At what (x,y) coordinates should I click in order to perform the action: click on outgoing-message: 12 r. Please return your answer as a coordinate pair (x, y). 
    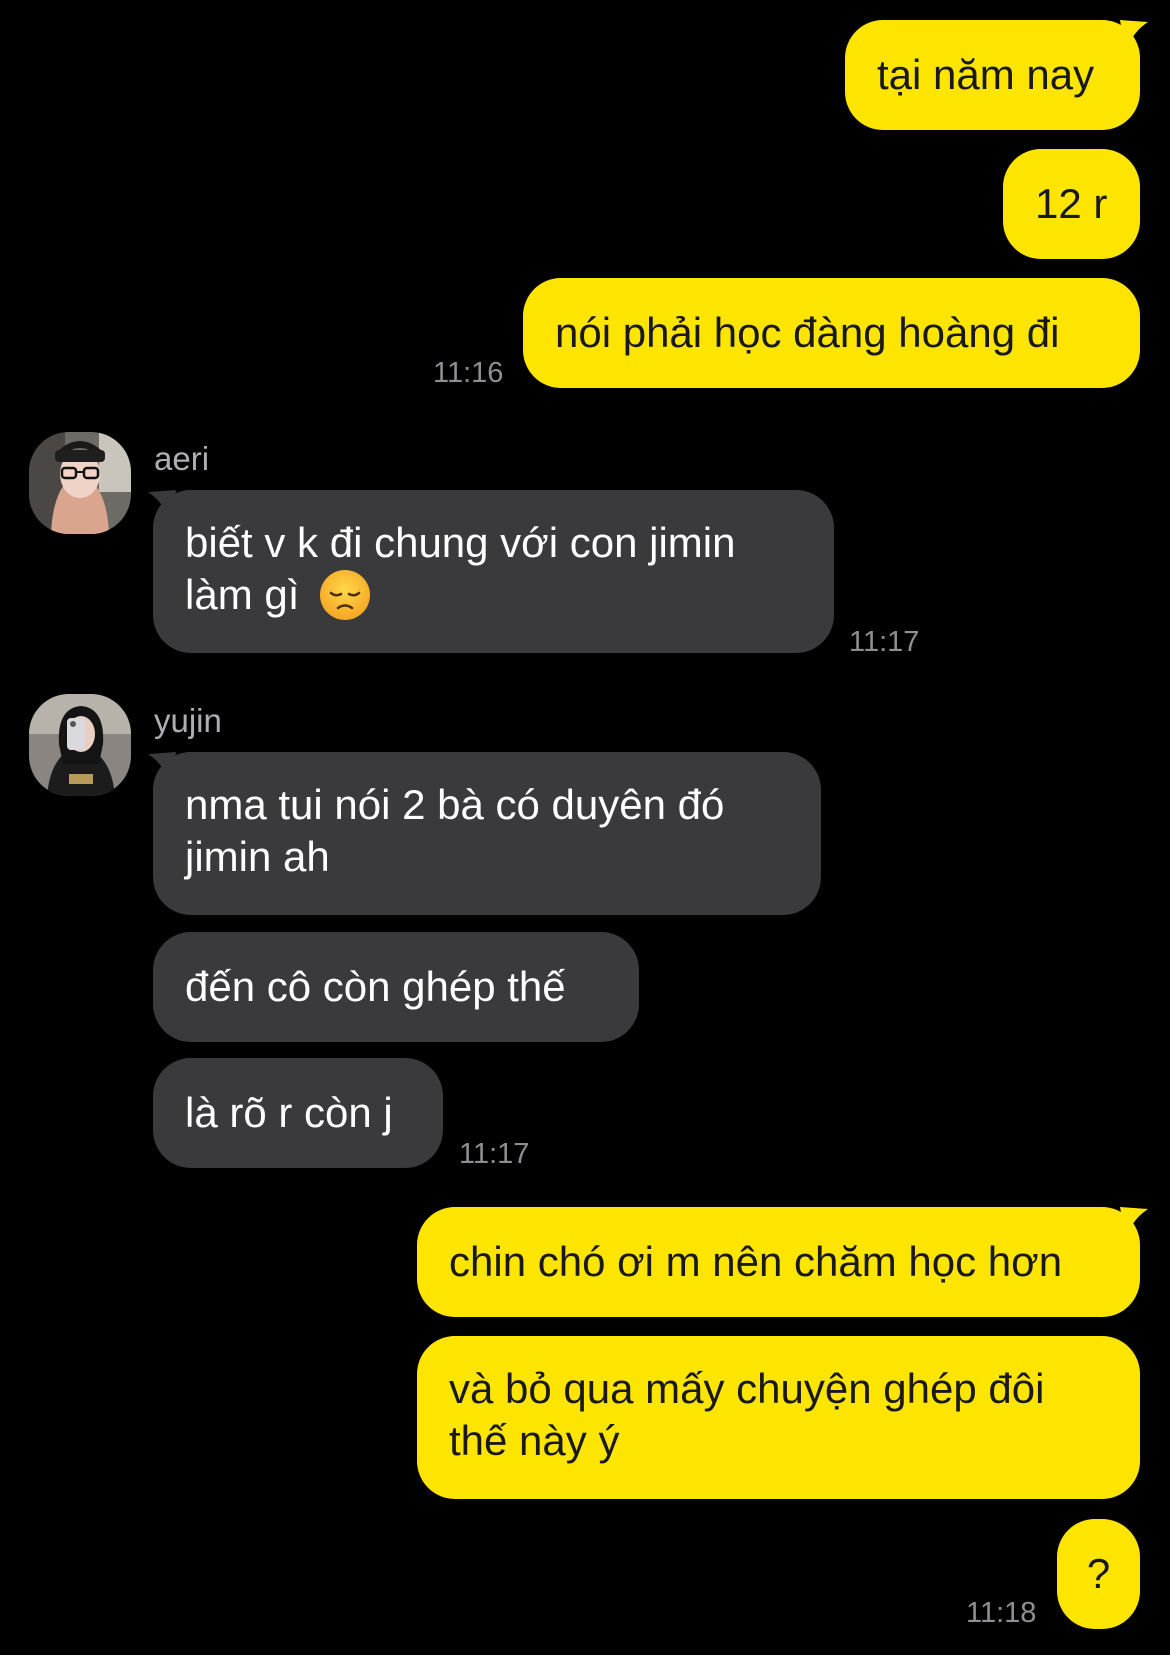
    Looking at the image, I should click on (1071, 204).